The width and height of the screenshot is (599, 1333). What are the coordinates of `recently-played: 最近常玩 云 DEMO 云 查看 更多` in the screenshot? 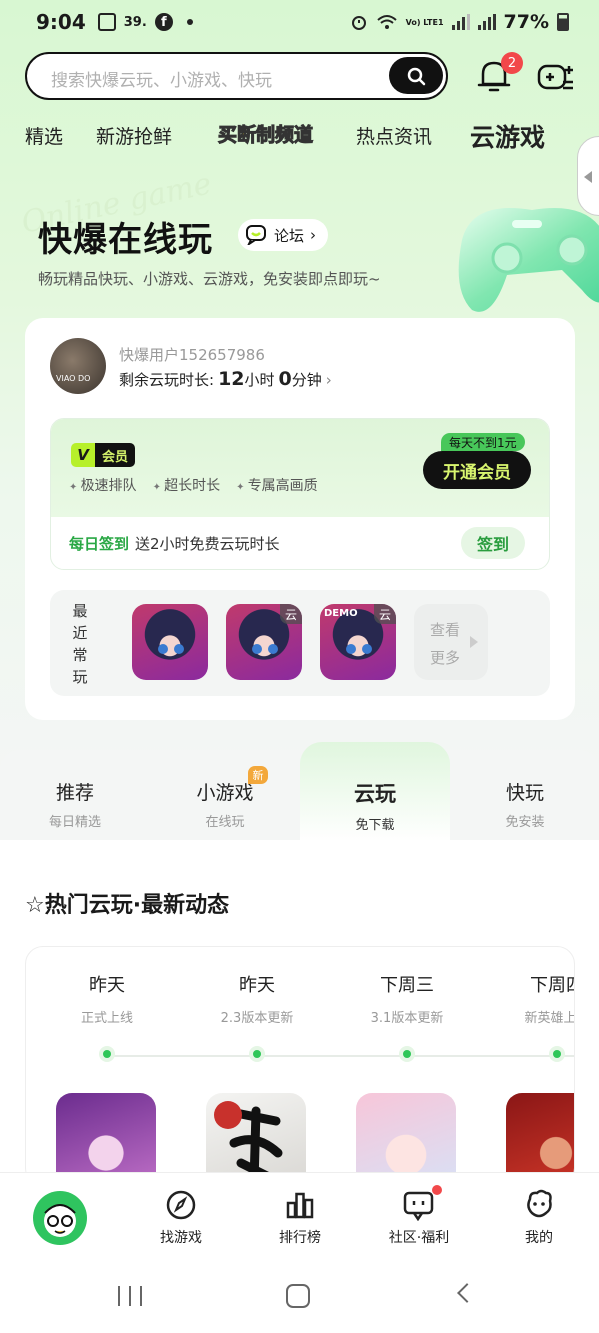 It's located at (300, 643).